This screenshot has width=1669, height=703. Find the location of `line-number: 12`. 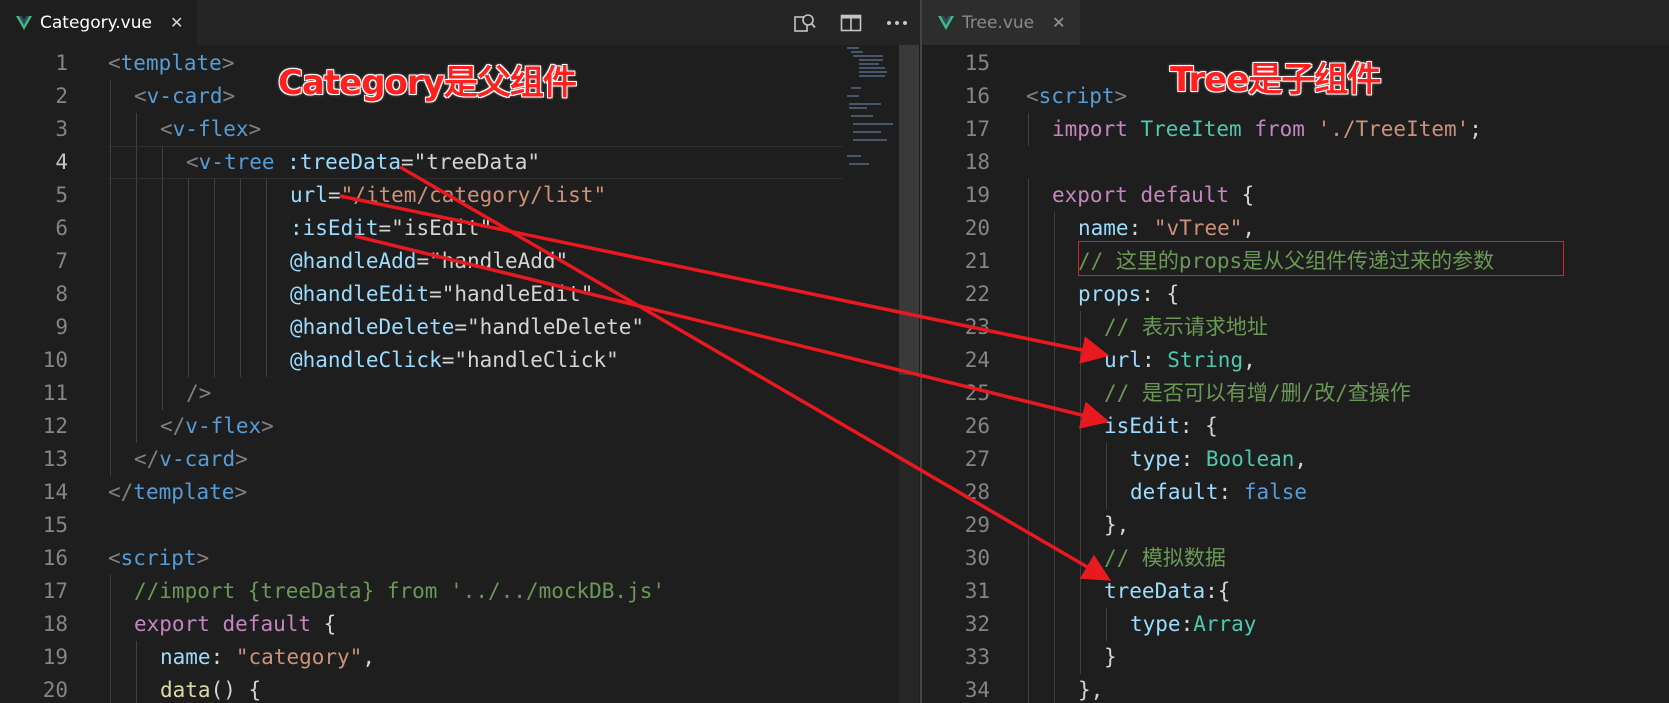

line-number: 12 is located at coordinates (55, 426).